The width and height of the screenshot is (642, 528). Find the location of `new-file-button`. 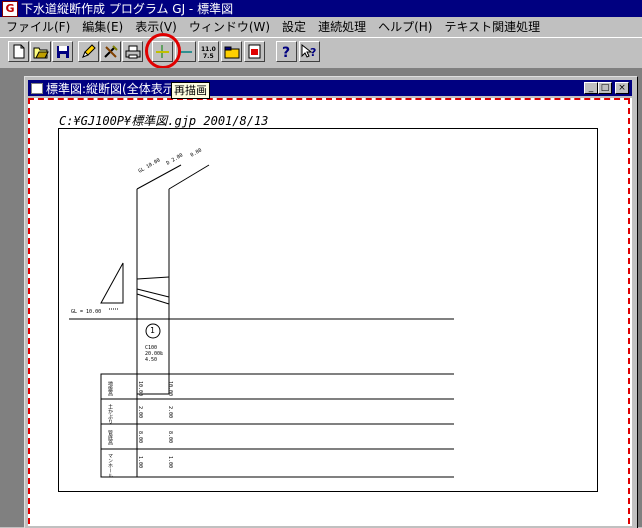

new-file-button is located at coordinates (18, 51).